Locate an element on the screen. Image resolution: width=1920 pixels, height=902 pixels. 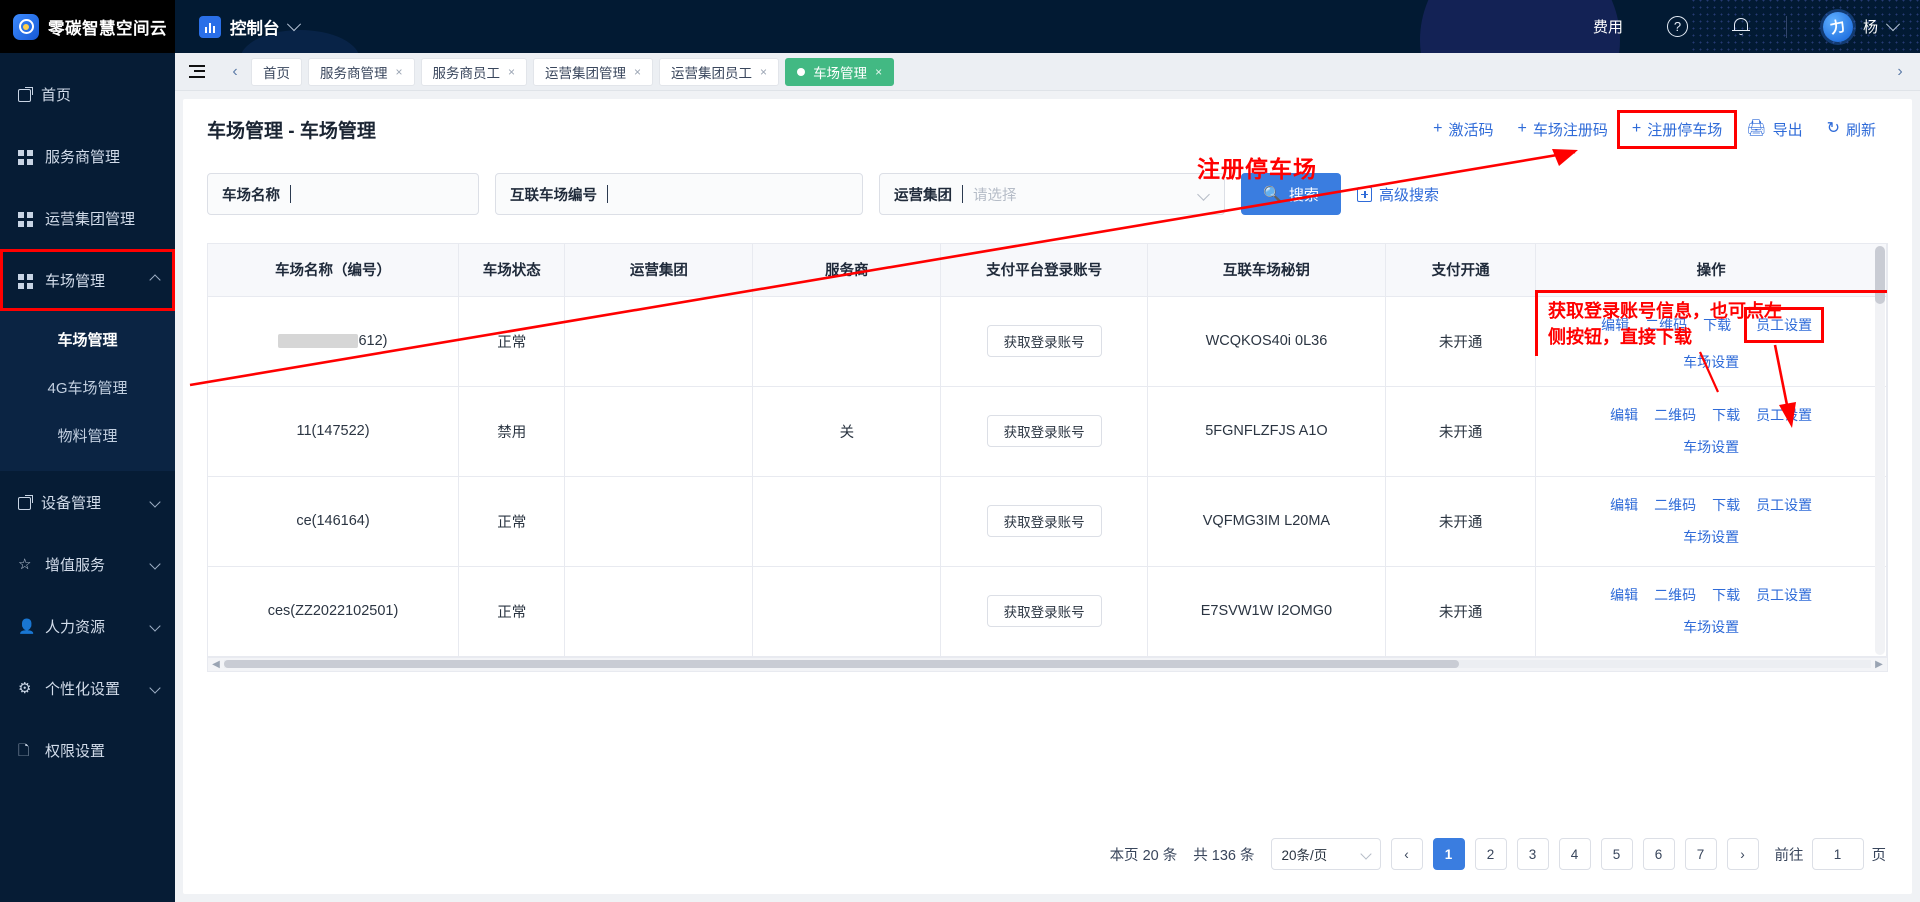
tab-home: 首页 is located at coordinates (276, 71).